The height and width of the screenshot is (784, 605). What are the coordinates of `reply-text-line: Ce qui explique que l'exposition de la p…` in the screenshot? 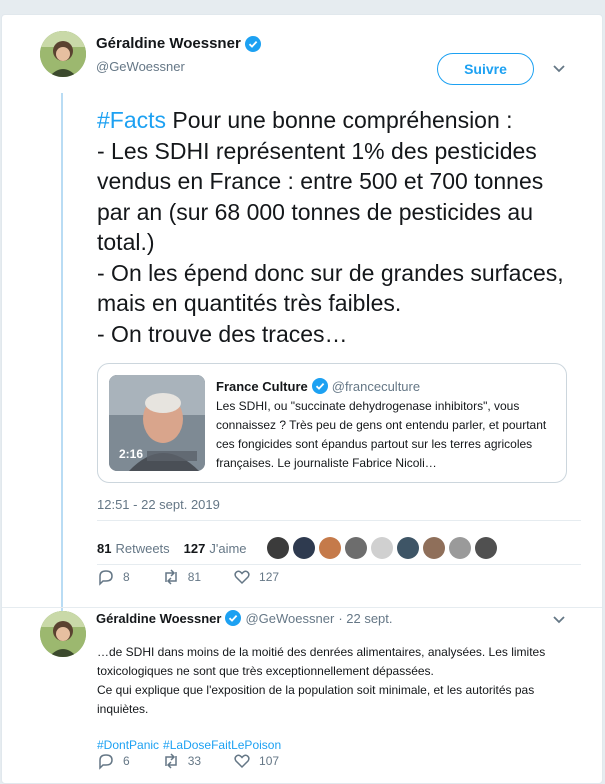 It's located at (316, 699).